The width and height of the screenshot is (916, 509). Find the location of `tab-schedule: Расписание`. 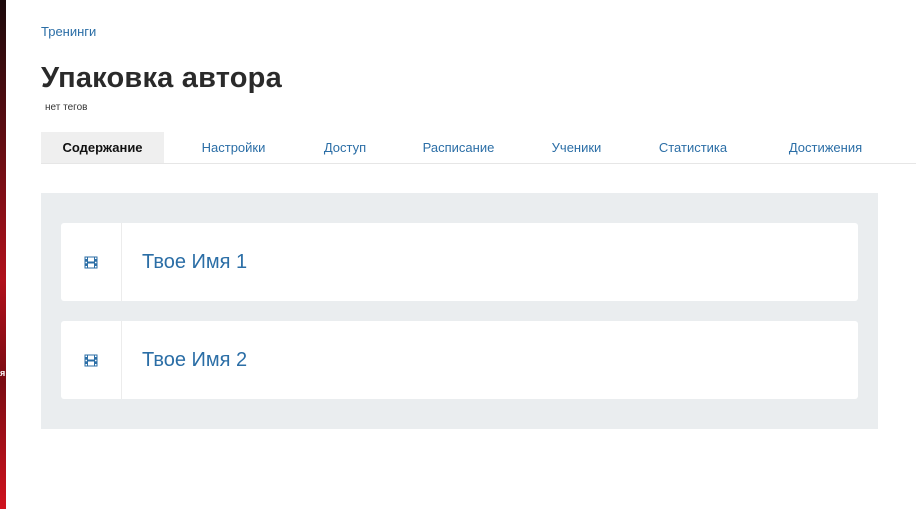

tab-schedule: Расписание is located at coordinates (458, 147).